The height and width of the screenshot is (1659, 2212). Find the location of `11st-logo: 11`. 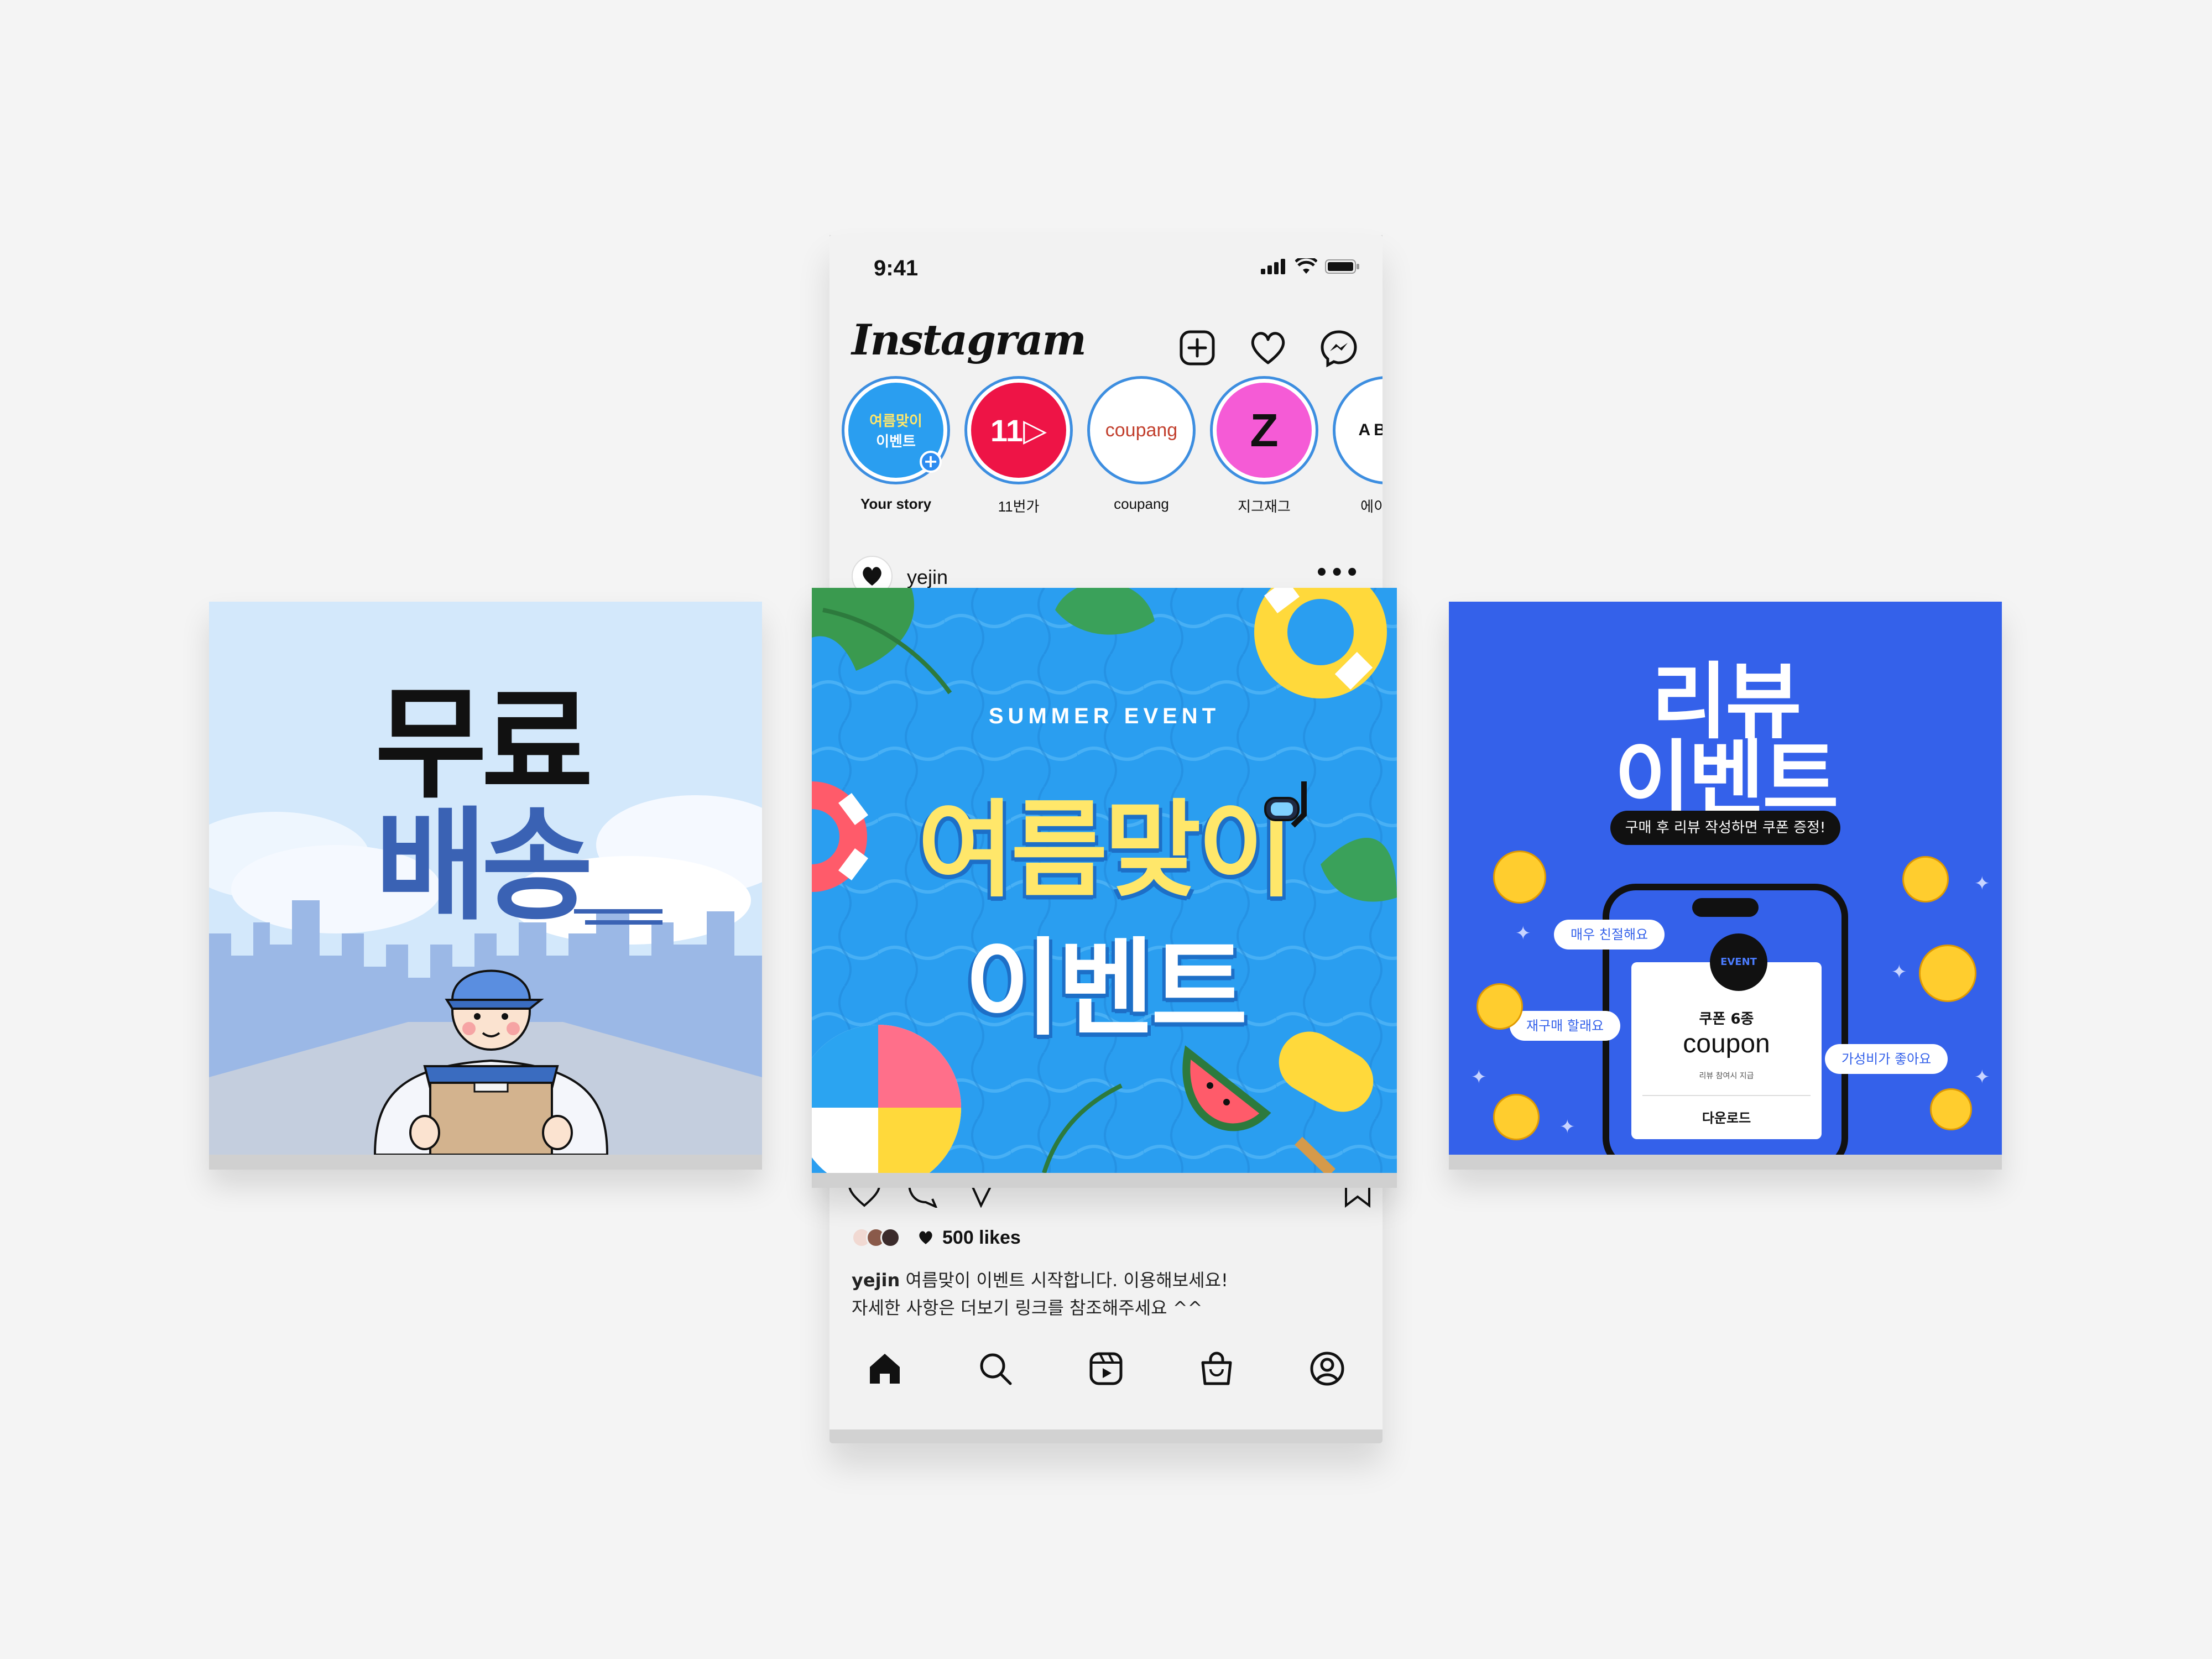

11st-logo: 11 is located at coordinates (1007, 431).